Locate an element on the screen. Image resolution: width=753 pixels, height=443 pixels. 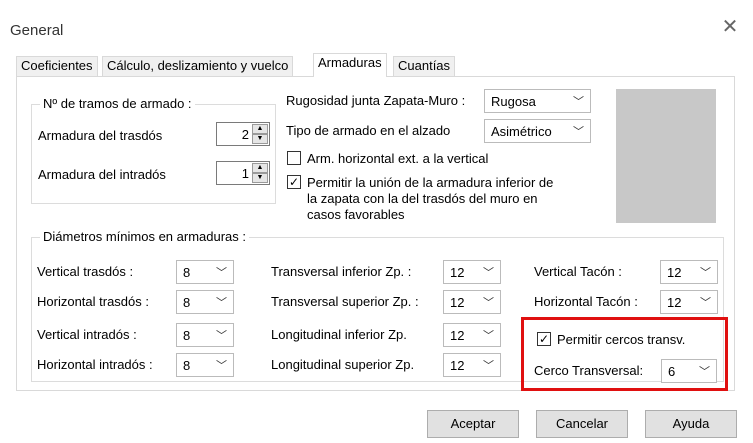
rugosidad-select: Rugosa ﹀ is located at coordinates (537, 101).